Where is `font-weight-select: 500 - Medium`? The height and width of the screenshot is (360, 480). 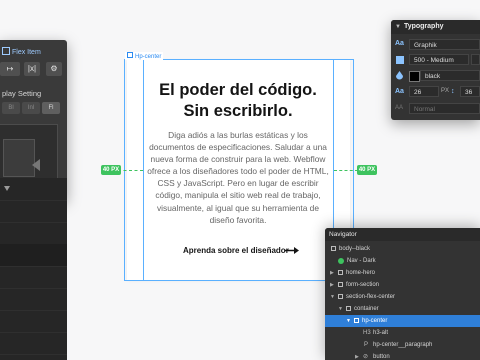 font-weight-select: 500 - Medium is located at coordinates (439, 59).